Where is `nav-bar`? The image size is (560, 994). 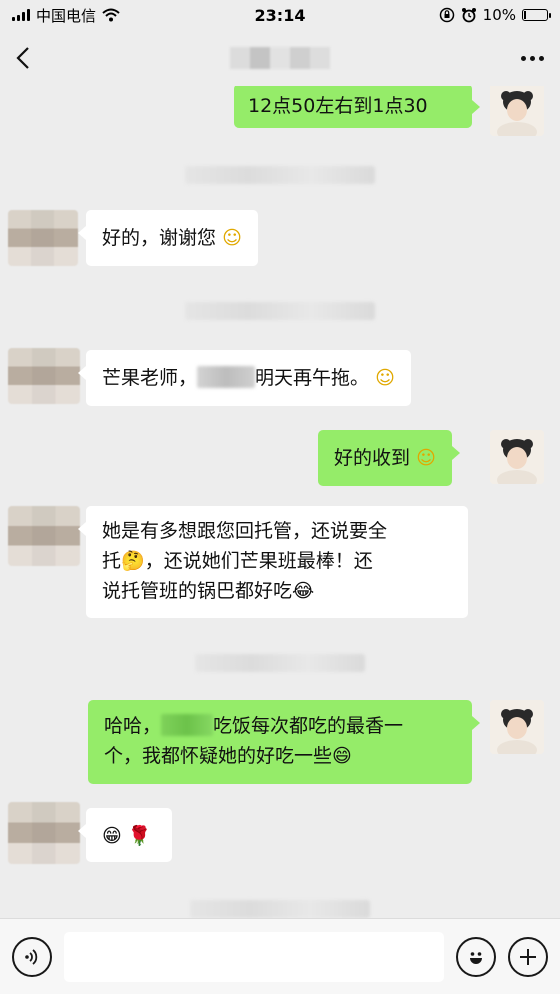 nav-bar is located at coordinates (280, 58).